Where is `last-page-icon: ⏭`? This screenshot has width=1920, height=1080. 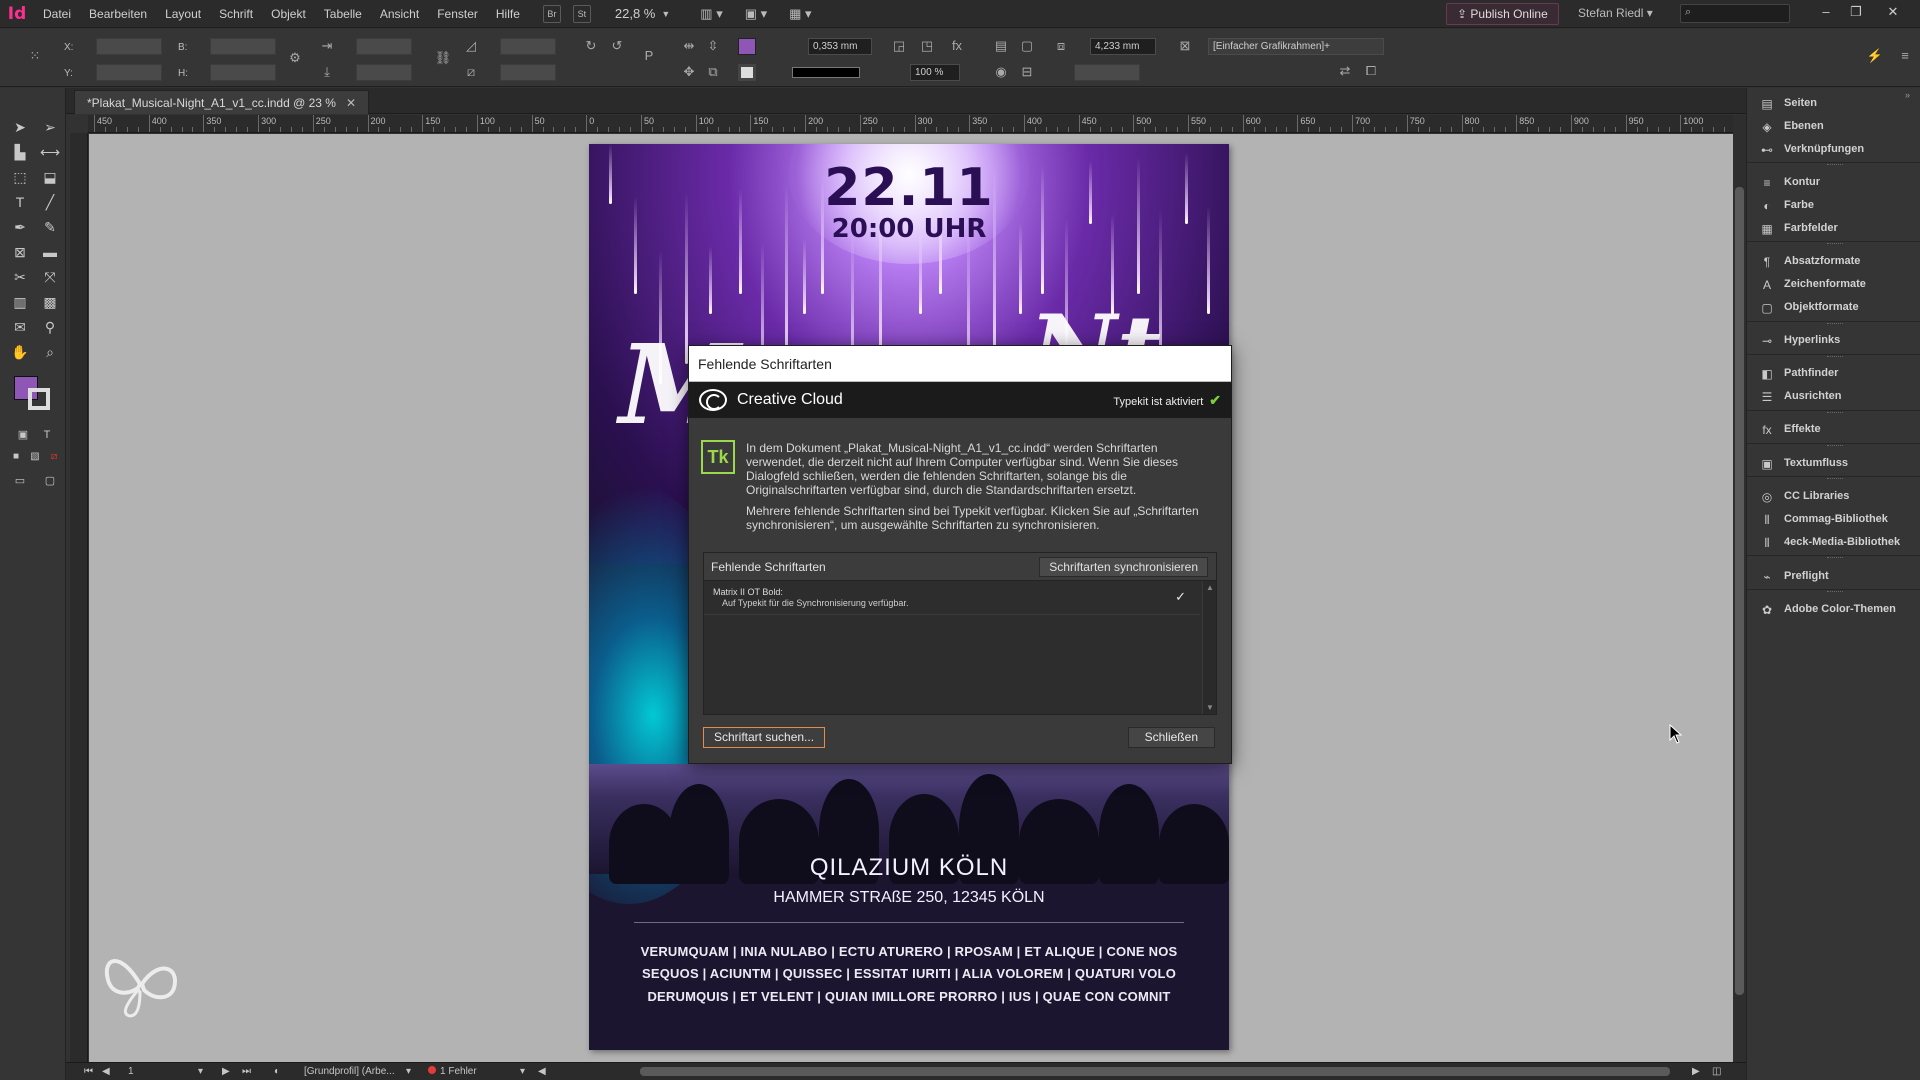 last-page-icon: ⏭ is located at coordinates (246, 1071).